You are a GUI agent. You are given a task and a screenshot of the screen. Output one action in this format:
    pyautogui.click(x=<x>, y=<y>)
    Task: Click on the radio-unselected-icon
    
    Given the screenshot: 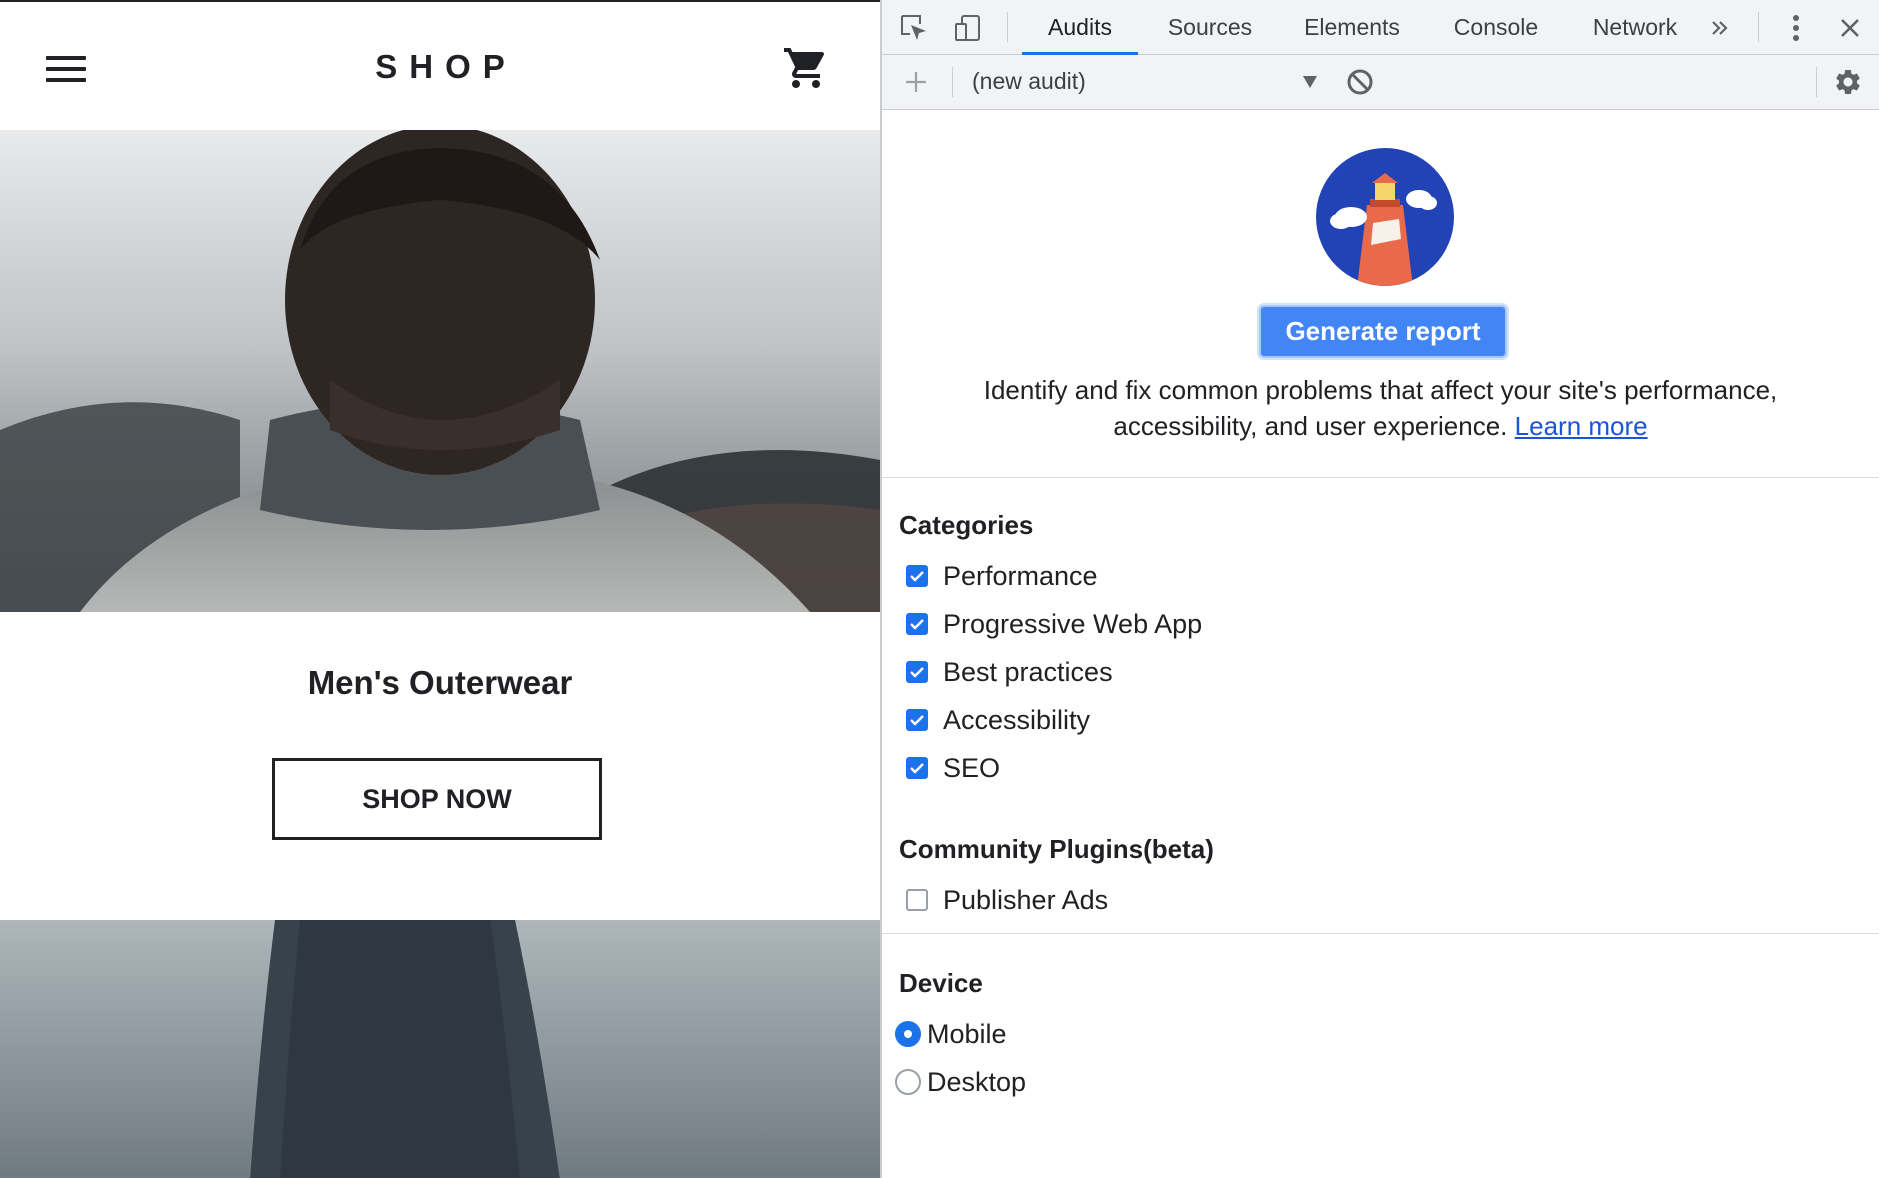 What is the action you would take?
    pyautogui.click(x=908, y=1082)
    